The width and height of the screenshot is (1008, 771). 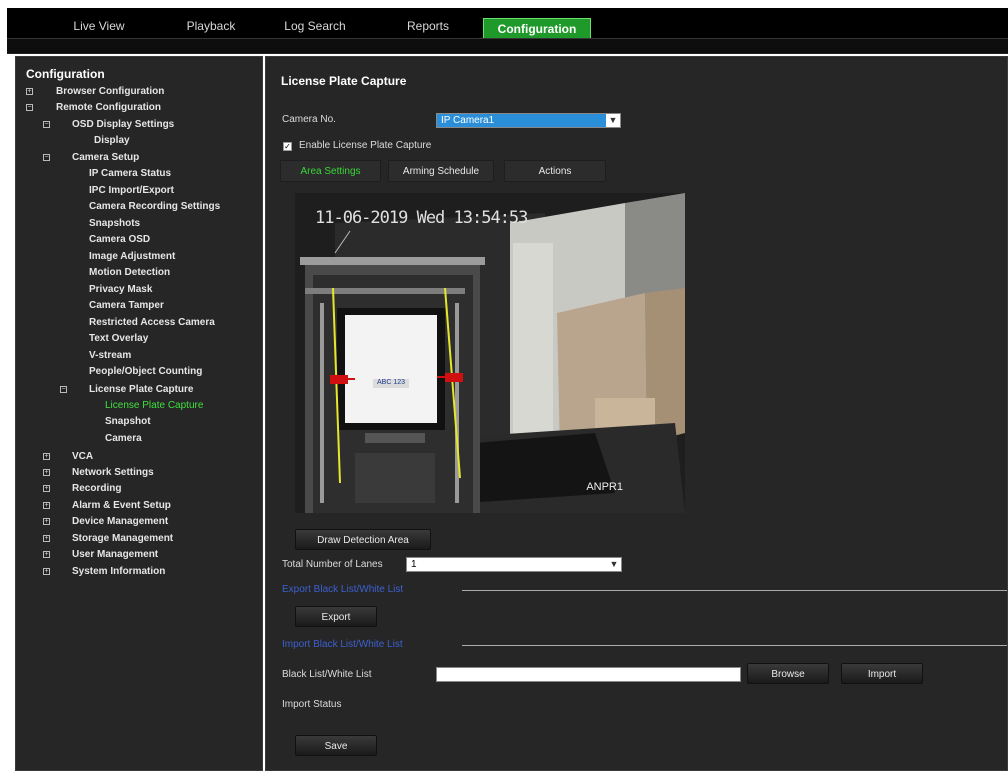 What do you see at coordinates (130, 173) in the screenshot?
I see `tree-ip-camera-status: IP Camera Status` at bounding box center [130, 173].